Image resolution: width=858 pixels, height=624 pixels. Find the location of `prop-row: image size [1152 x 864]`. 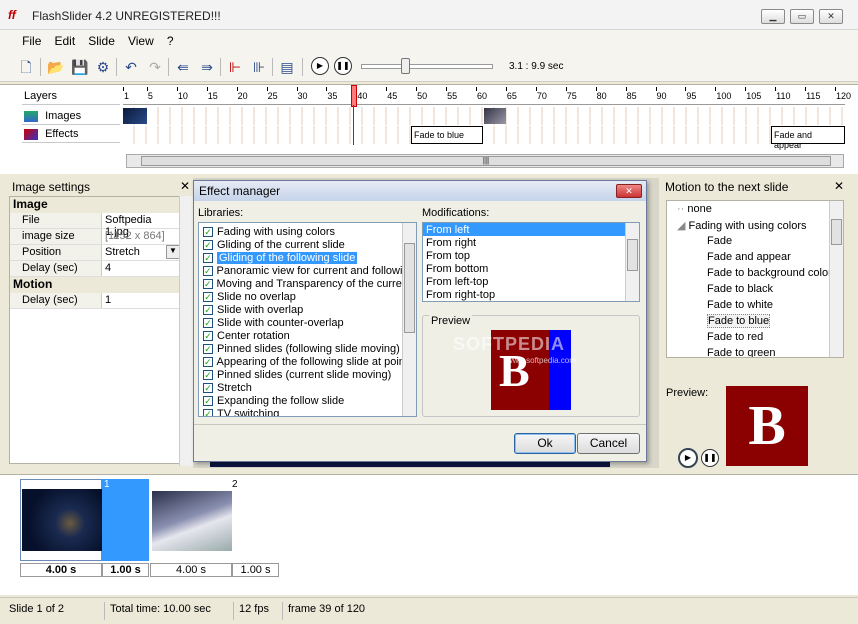

prop-row: image size [1152 x 864] is located at coordinates (95, 237).